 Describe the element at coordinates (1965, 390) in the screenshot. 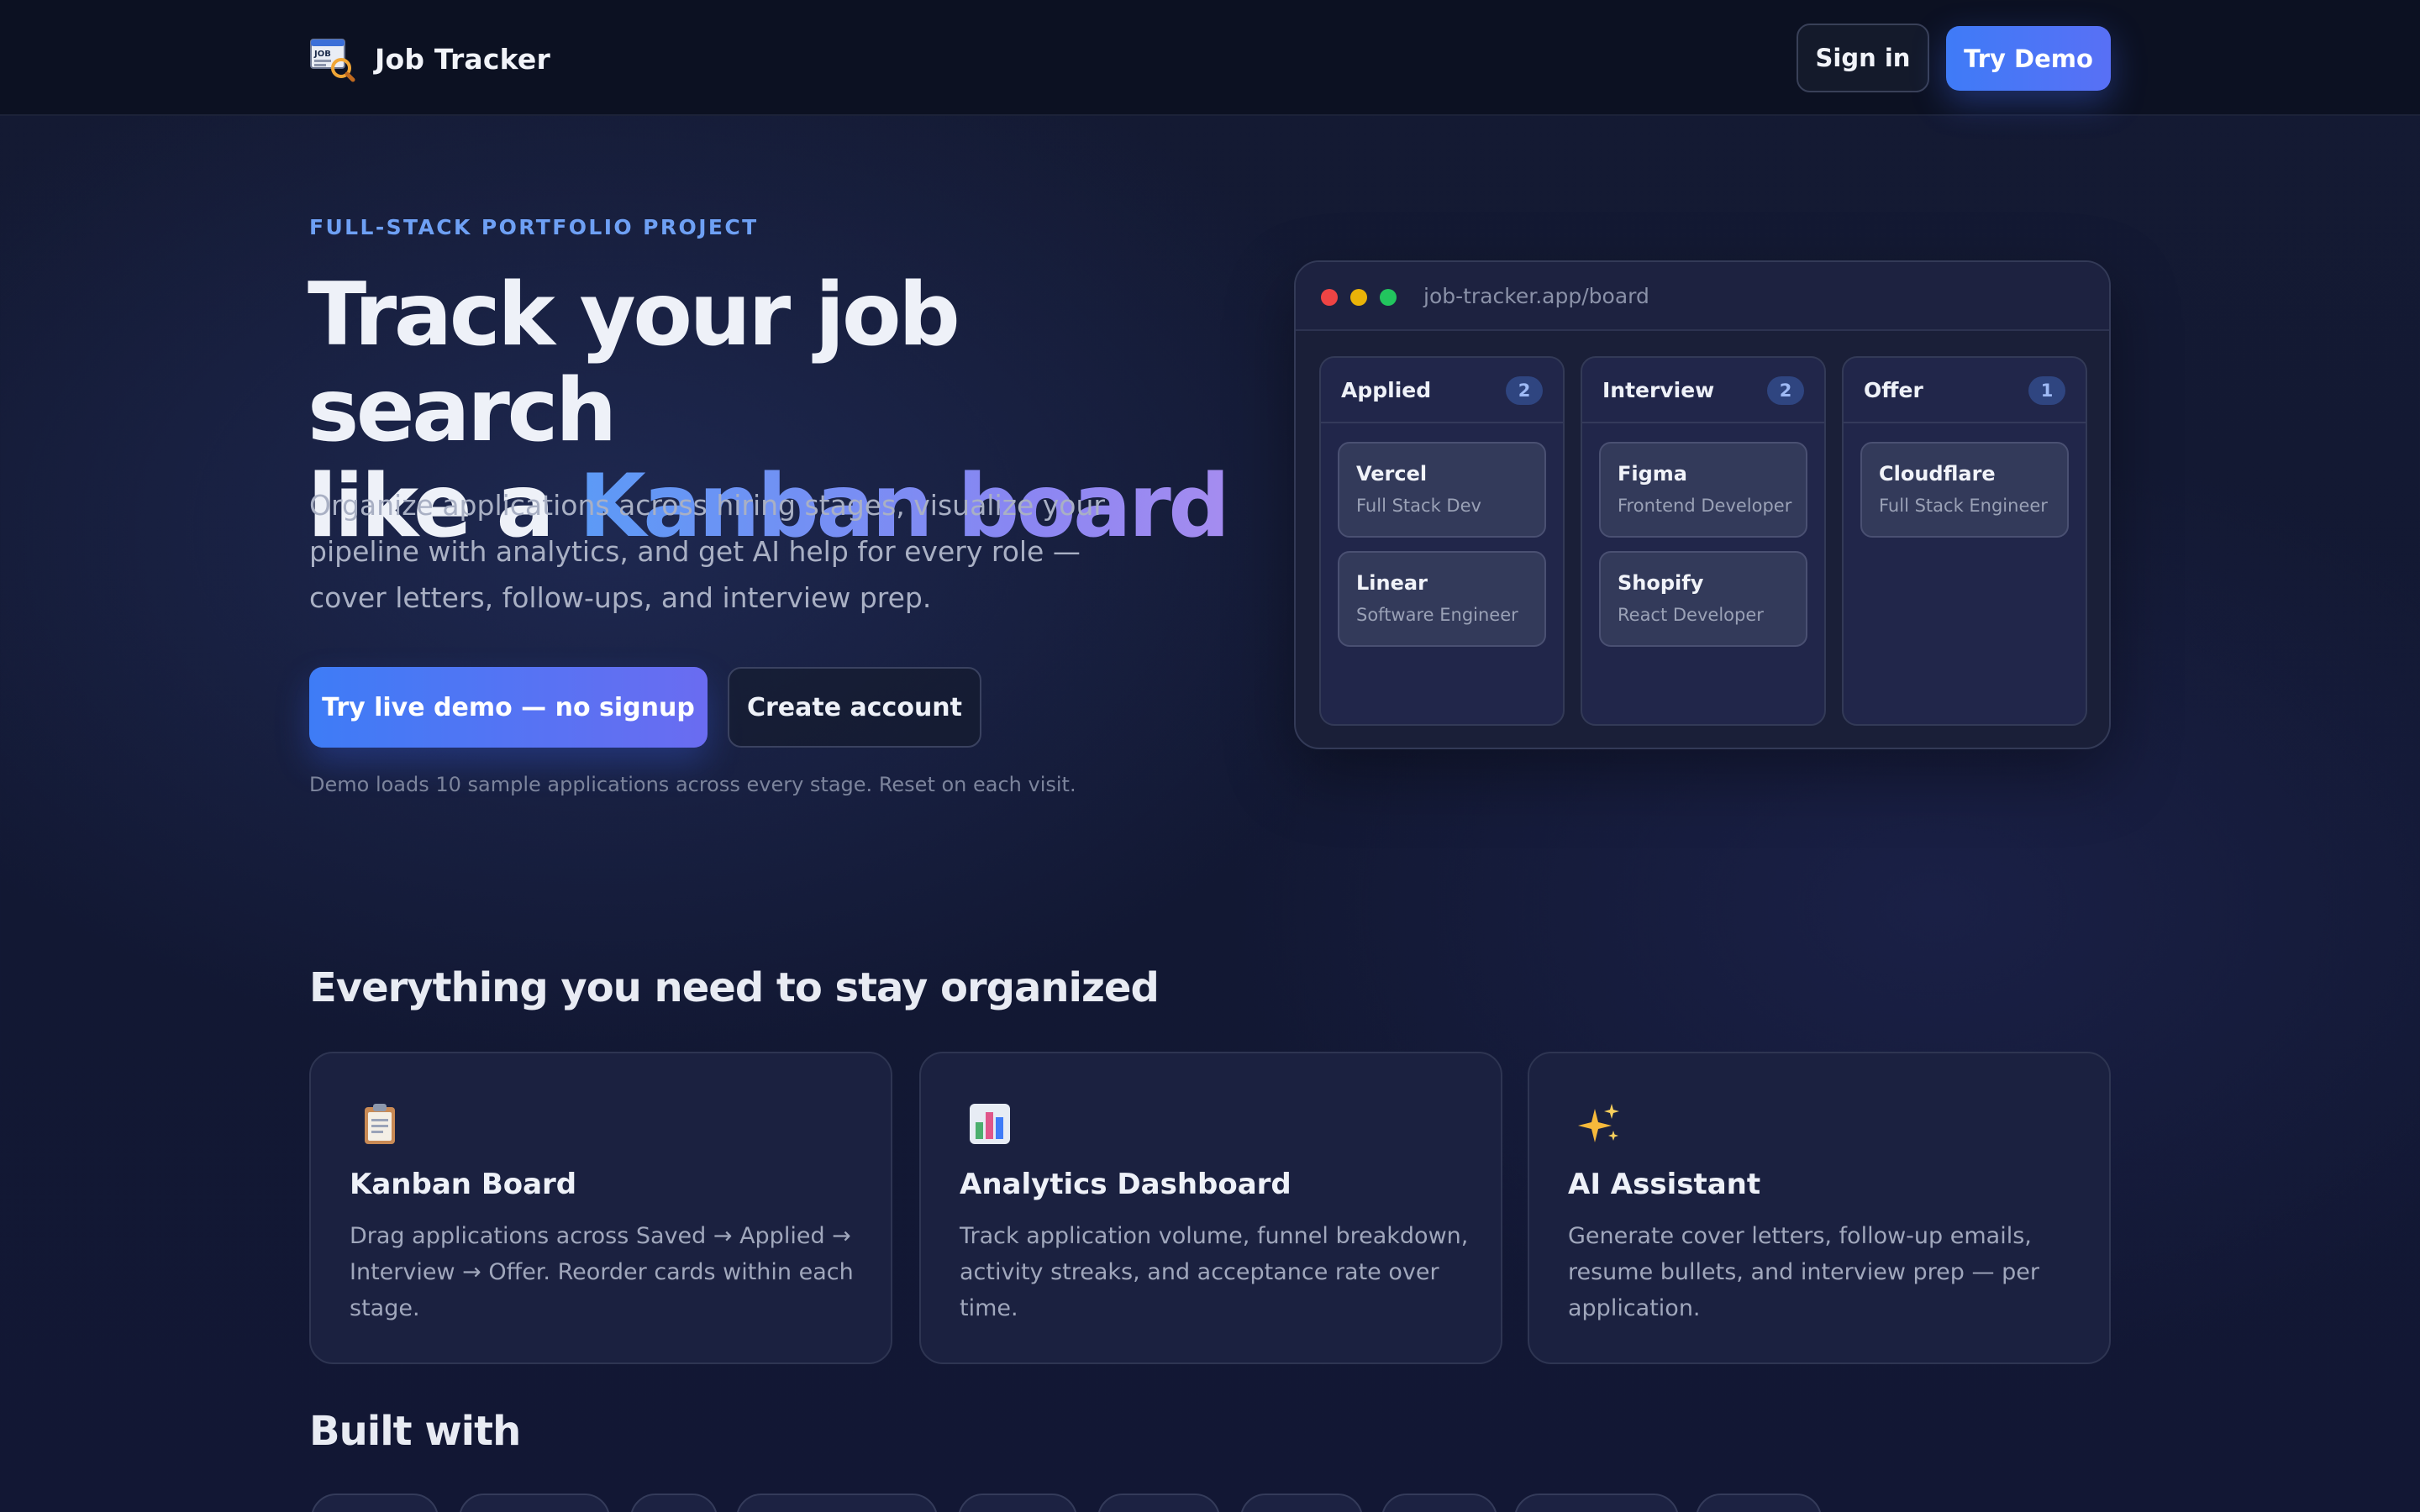

I see `column-header: Offer 1` at that location.